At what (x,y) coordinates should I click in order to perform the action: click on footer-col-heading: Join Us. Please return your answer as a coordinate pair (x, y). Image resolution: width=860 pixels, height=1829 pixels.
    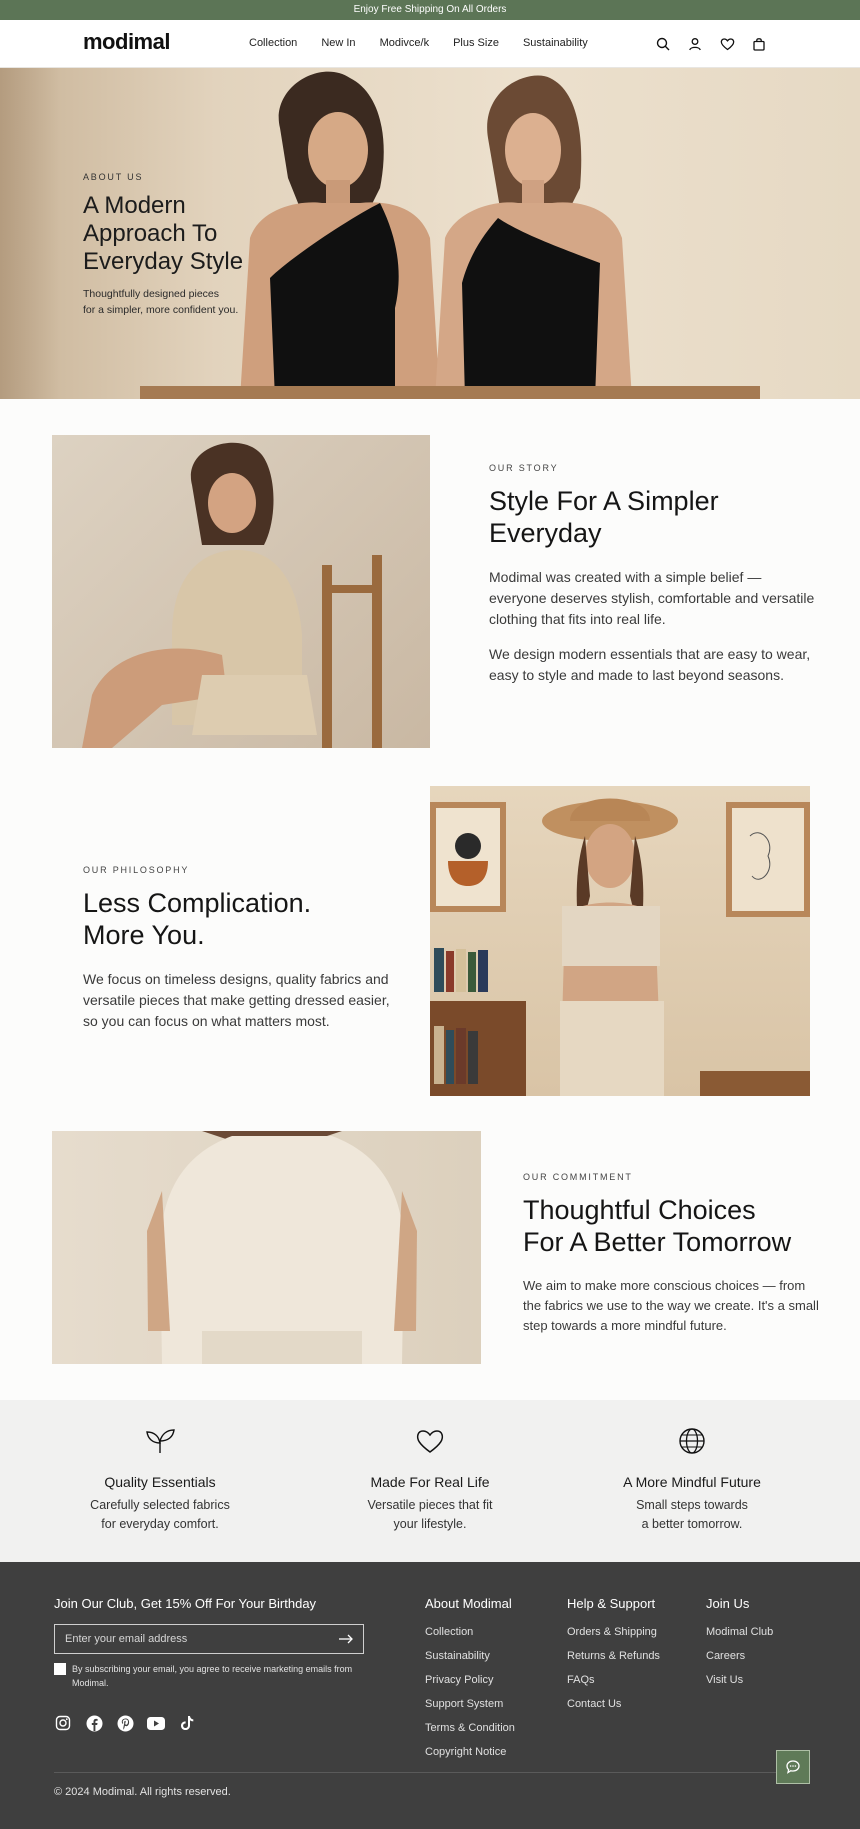
    Looking at the image, I should click on (728, 1603).